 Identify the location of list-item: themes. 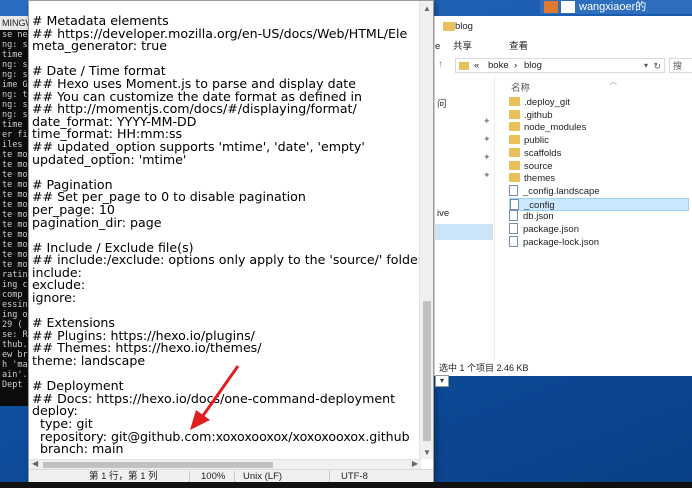
(599, 178).